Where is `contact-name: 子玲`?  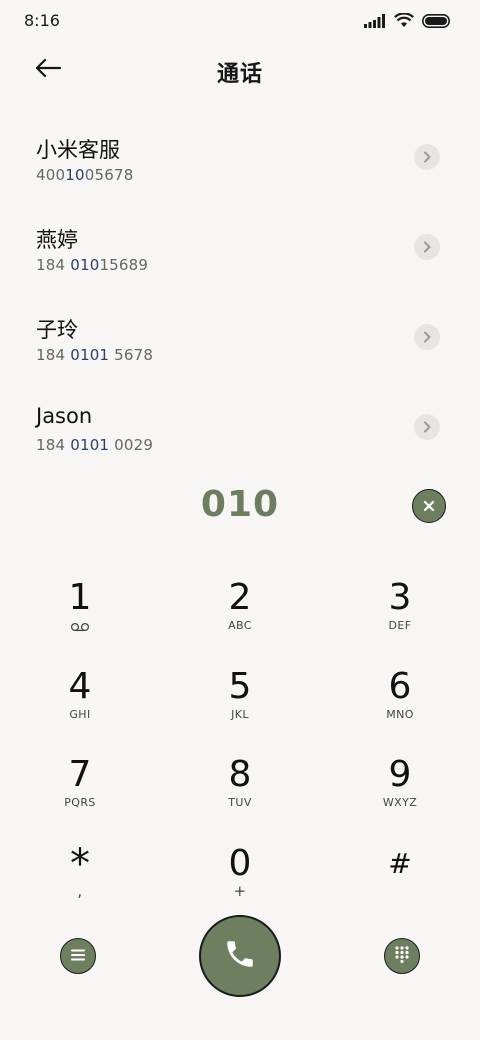 contact-name: 子玲 is located at coordinates (57, 330).